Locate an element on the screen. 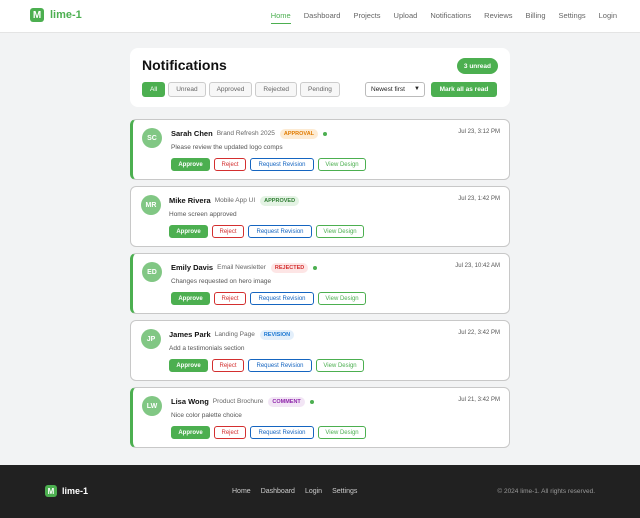  notification-message: Changes requested on hero image is located at coordinates (221, 281).